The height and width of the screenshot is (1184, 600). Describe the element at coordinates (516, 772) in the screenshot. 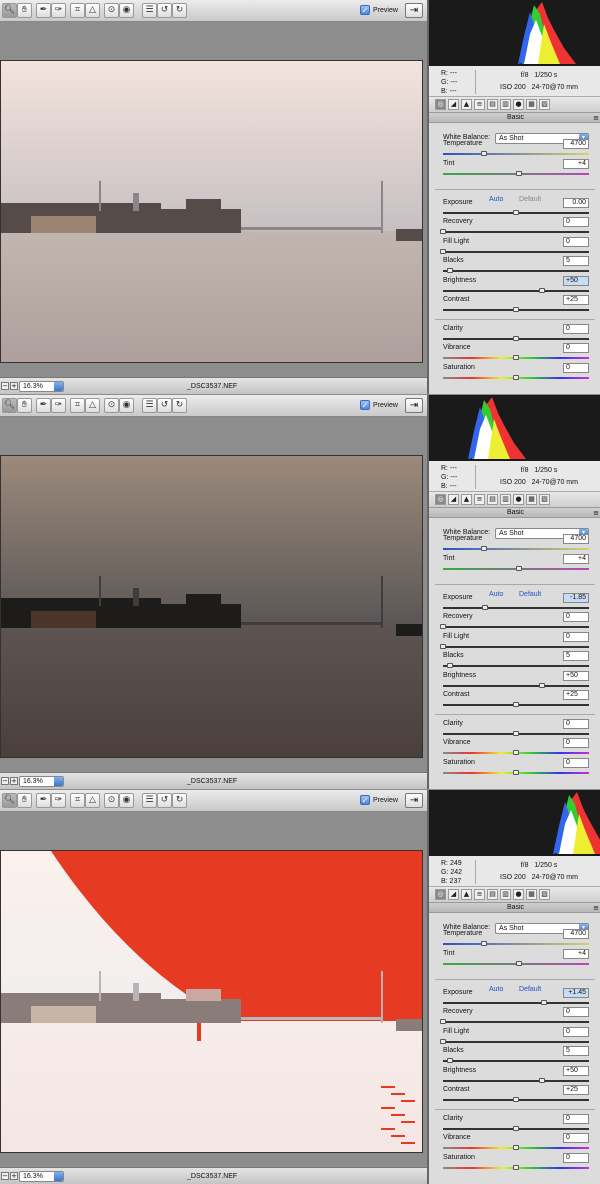

I see `slider-saturation` at that location.